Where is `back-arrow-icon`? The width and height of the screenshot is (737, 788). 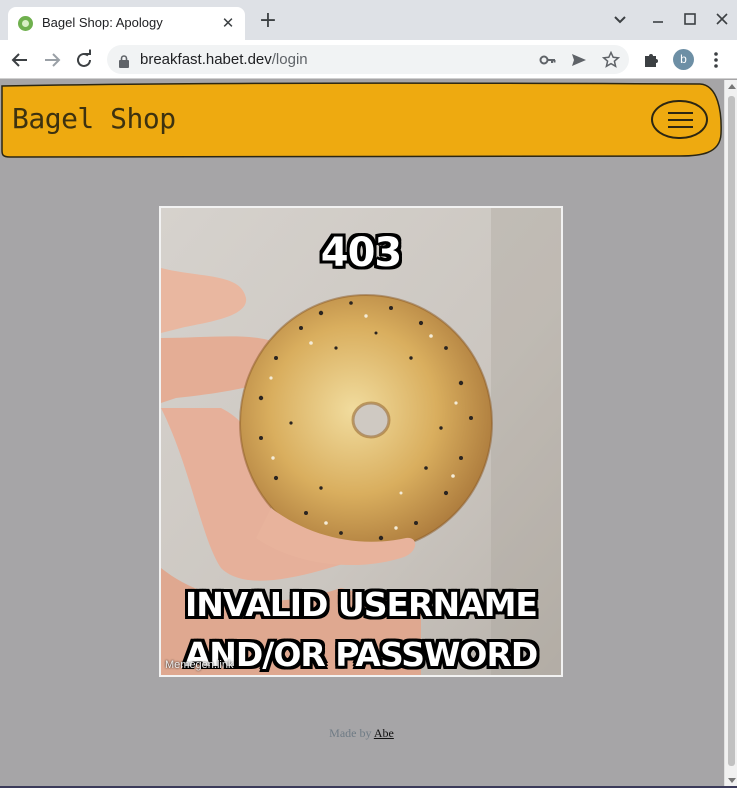 back-arrow-icon is located at coordinates (20, 60).